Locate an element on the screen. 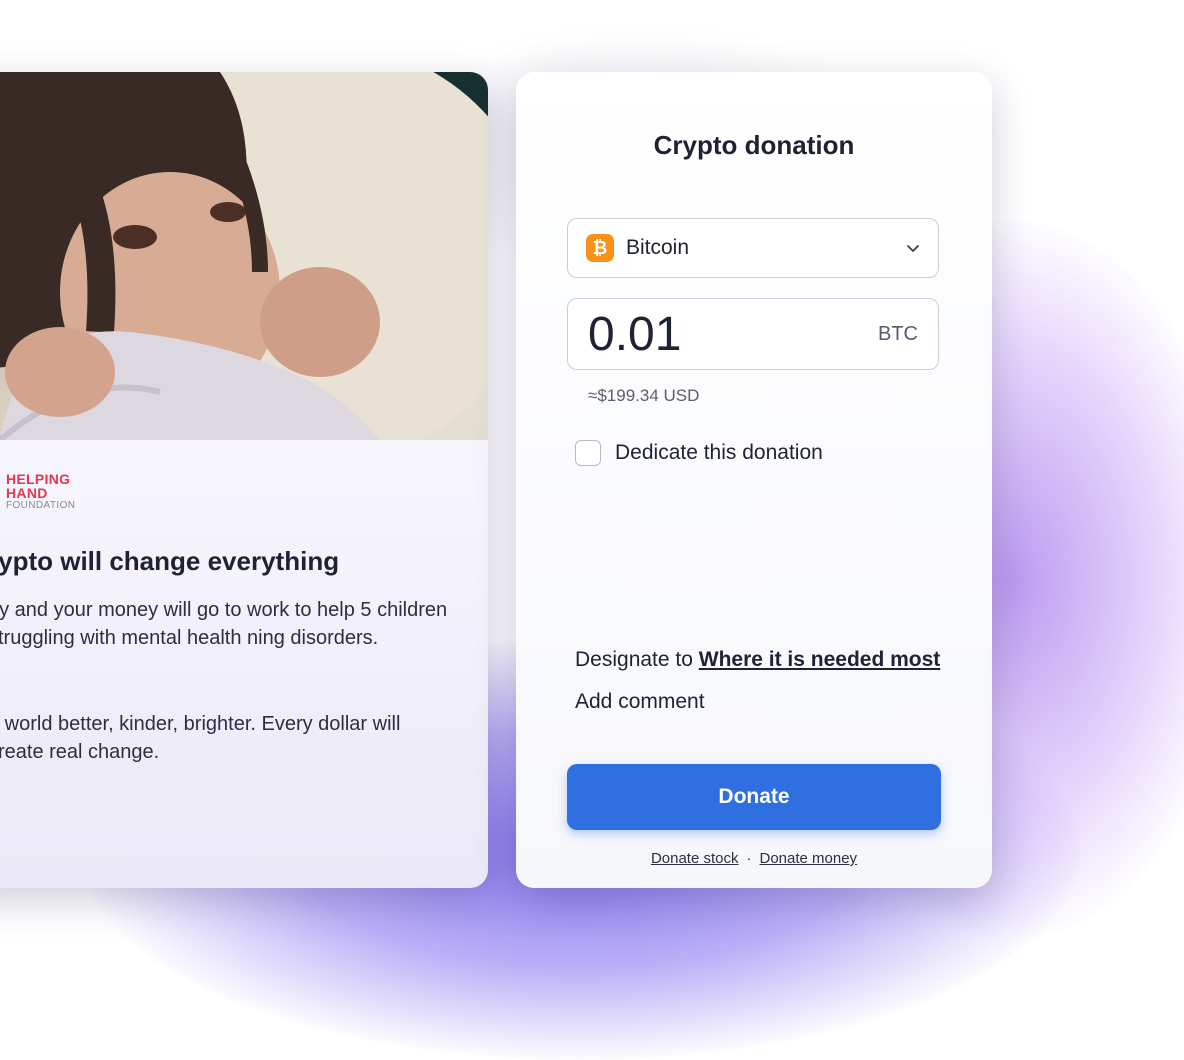 The image size is (1184, 1060). logo-line-3: FOUNDATION is located at coordinates (41, 505).